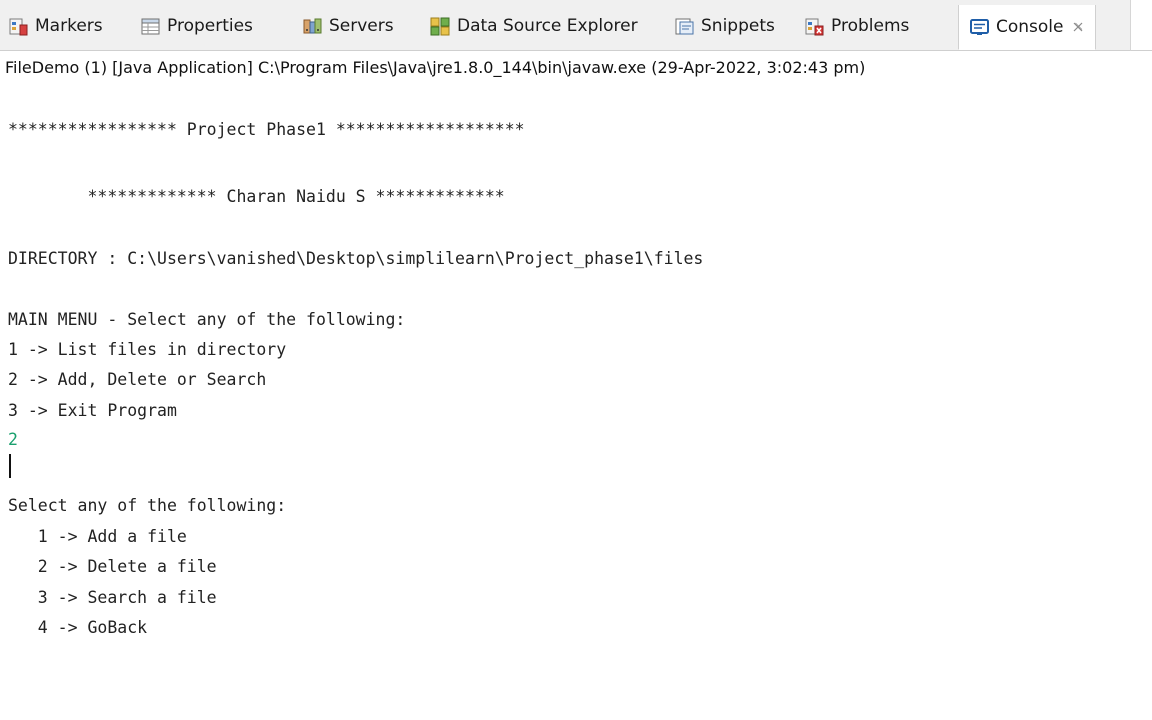 The height and width of the screenshot is (720, 1152). I want to click on properties-icon, so click(150, 26).